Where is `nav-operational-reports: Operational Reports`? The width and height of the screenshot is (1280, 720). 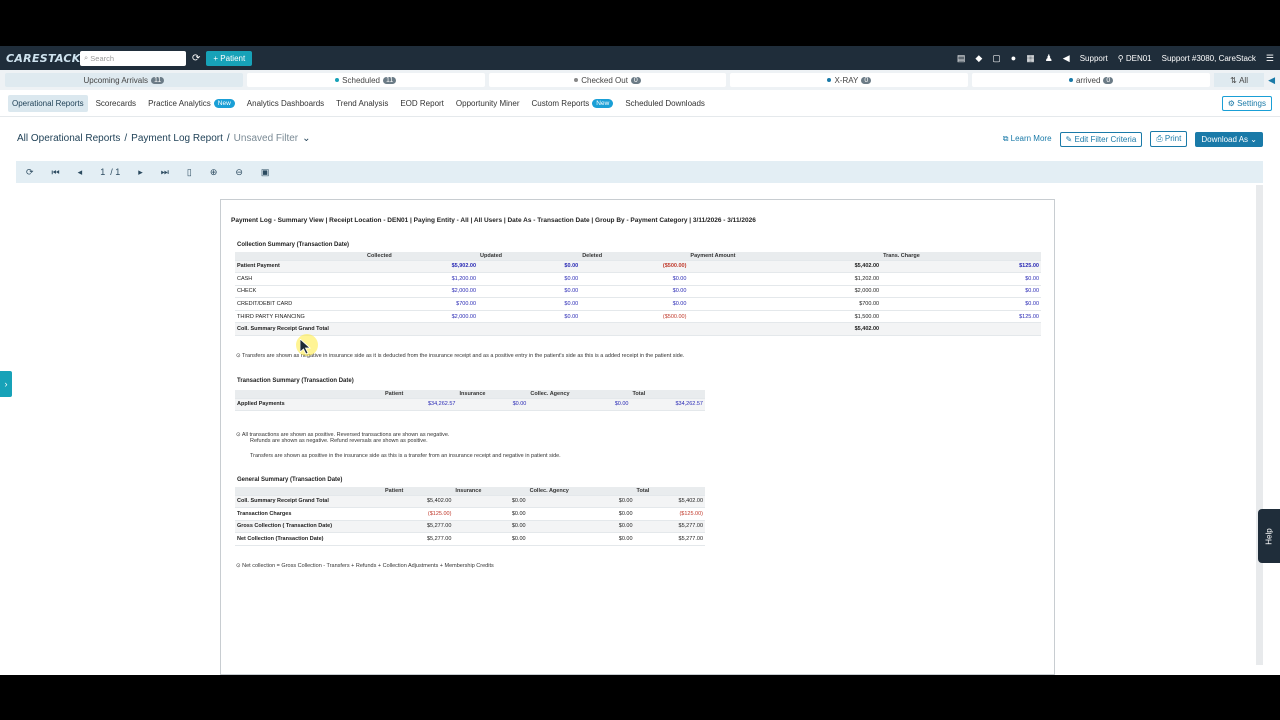 nav-operational-reports: Operational Reports is located at coordinates (48, 103).